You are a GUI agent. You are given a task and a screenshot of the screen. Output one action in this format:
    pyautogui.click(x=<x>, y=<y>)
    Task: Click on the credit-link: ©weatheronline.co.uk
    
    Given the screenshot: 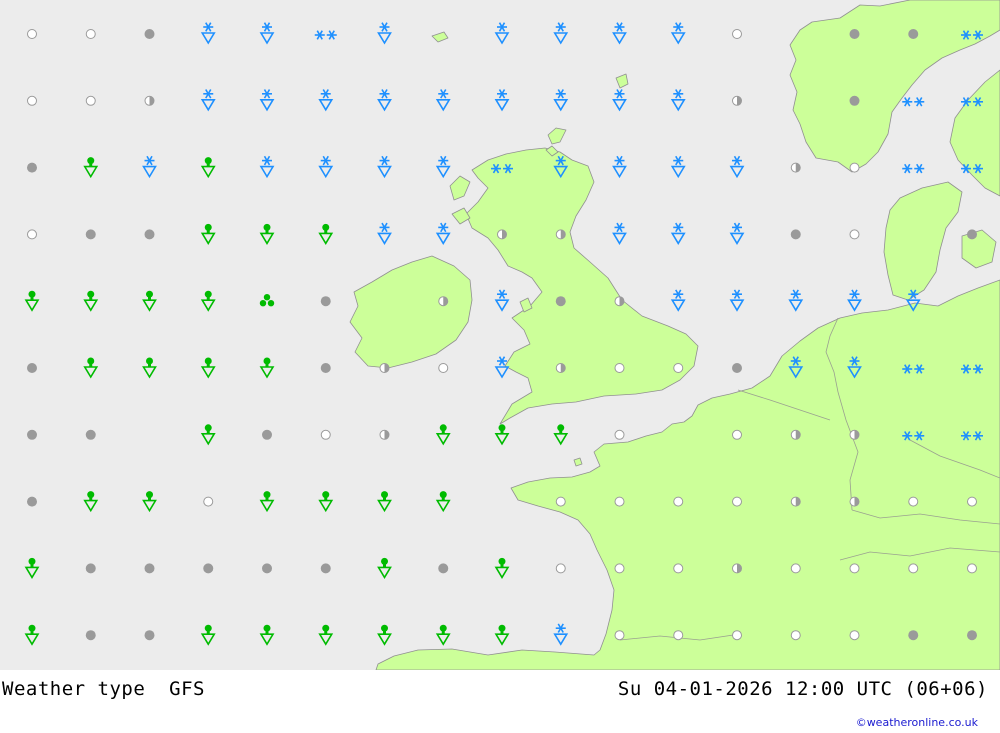 What is the action you would take?
    pyautogui.click(x=917, y=722)
    